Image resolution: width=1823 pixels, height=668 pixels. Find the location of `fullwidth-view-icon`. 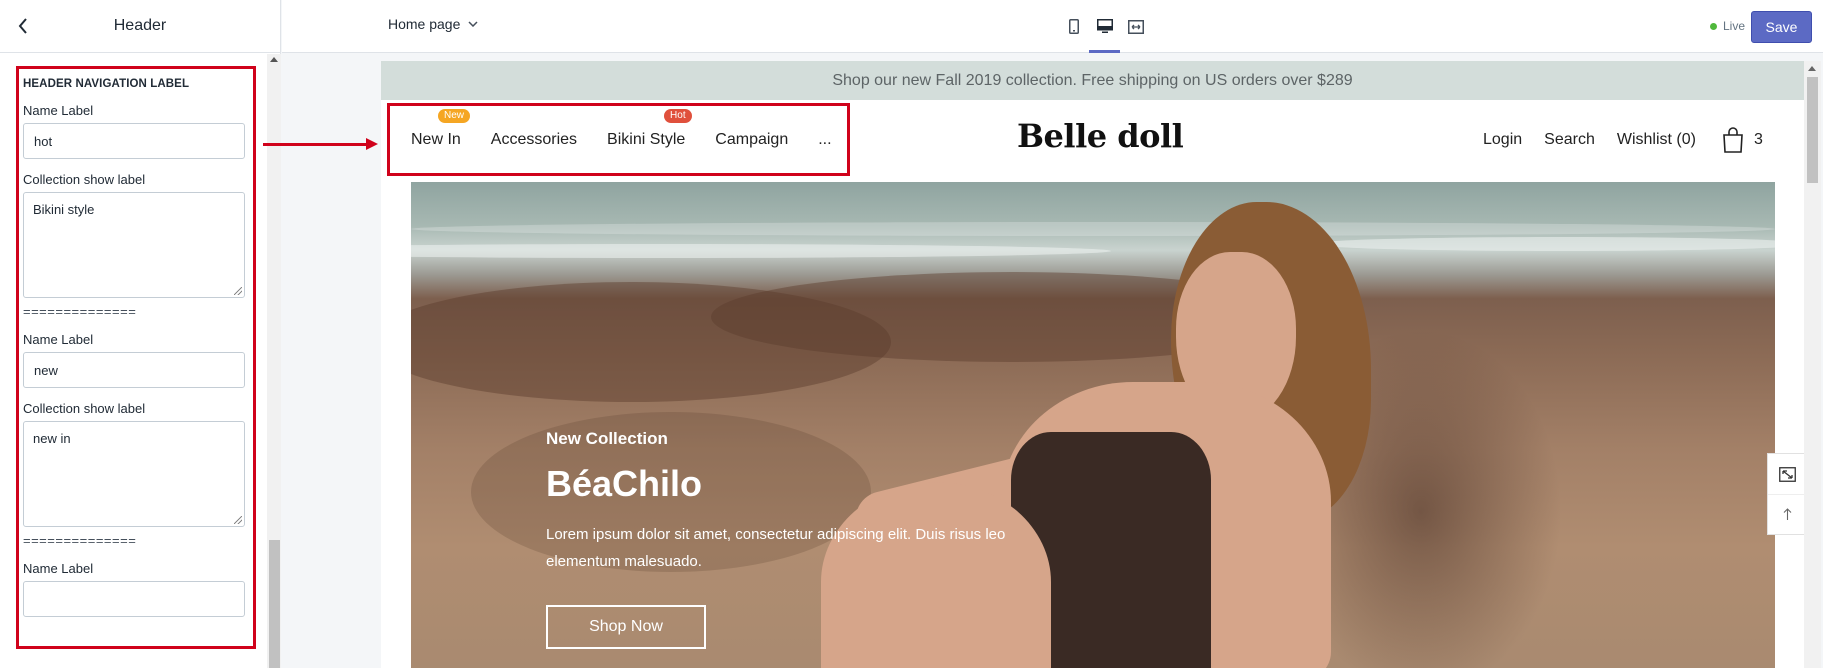

fullwidth-view-icon is located at coordinates (1135, 26).